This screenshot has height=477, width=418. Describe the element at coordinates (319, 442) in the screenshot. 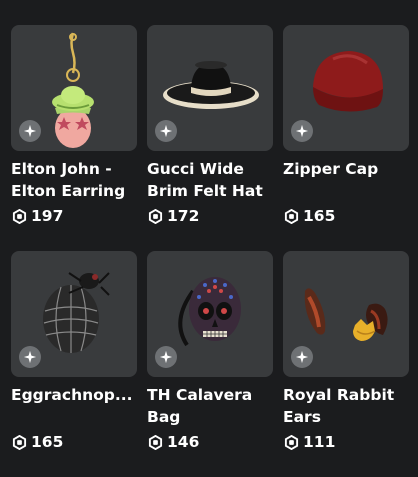

I see `price-value: 111` at that location.